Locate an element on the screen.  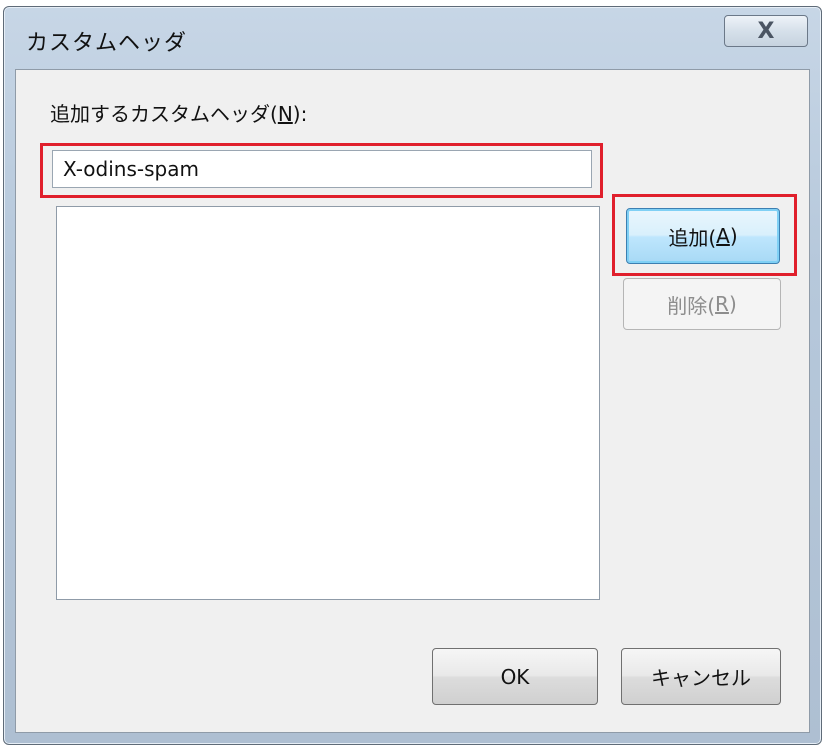
delete-button-suffix: ) is located at coordinates (732, 304).